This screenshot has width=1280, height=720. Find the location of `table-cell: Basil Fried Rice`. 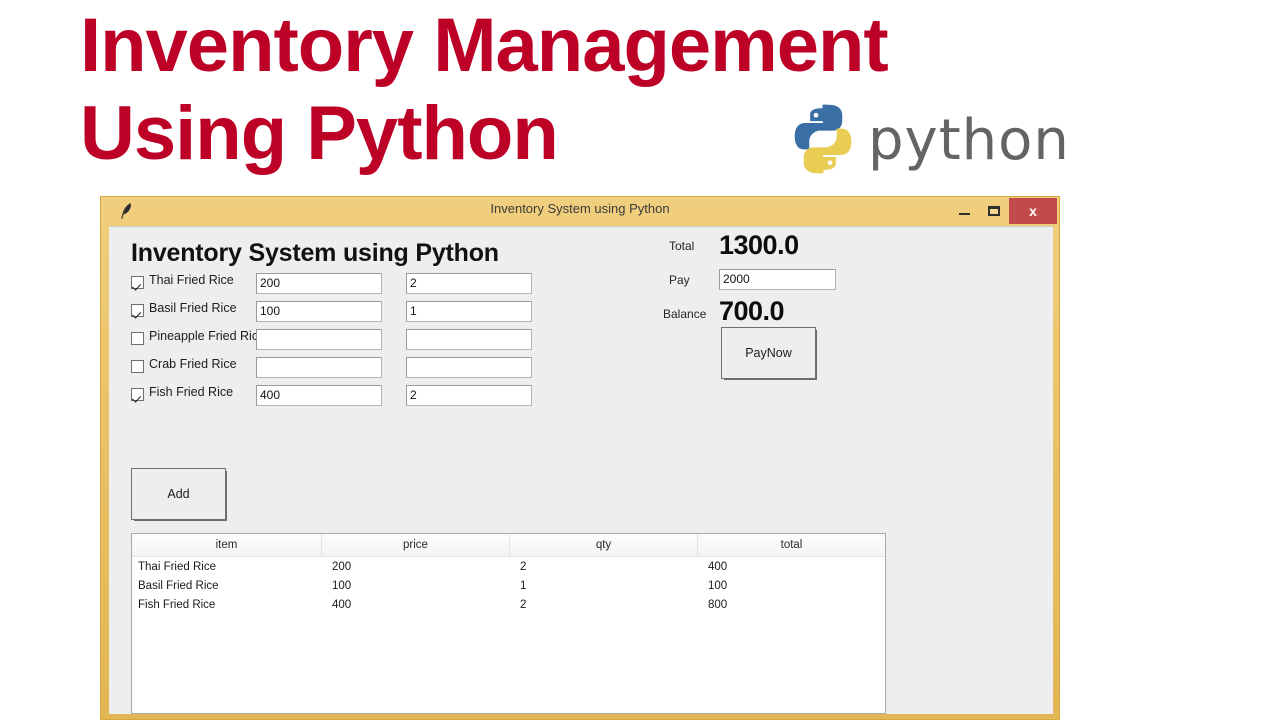

table-cell: Basil Fried Rice is located at coordinates (178, 585).